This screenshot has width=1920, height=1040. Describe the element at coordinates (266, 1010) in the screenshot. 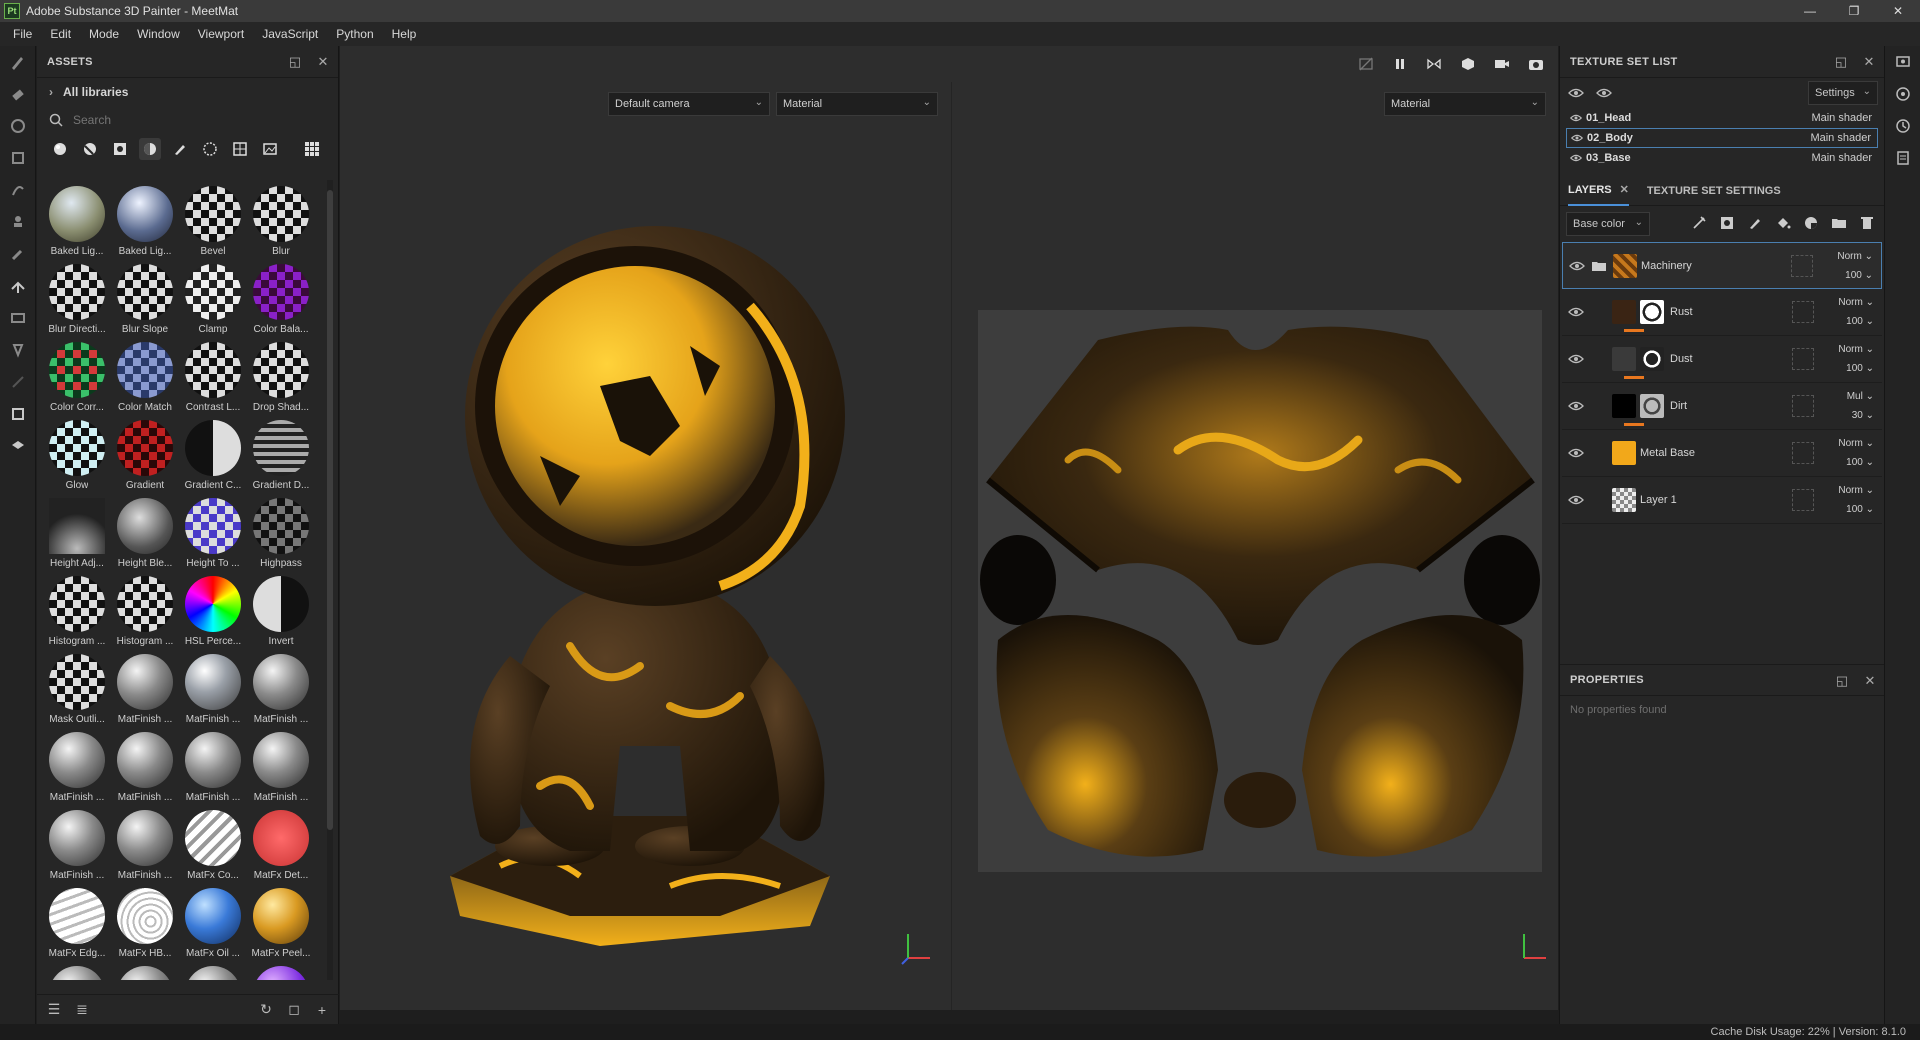

I see `refresh-icon: ↻` at that location.